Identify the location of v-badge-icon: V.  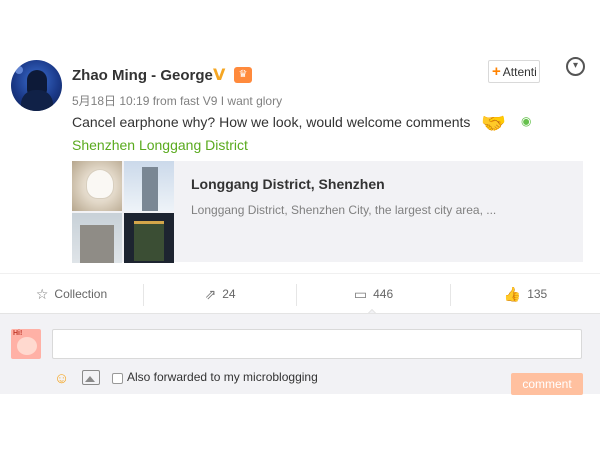
(219, 74).